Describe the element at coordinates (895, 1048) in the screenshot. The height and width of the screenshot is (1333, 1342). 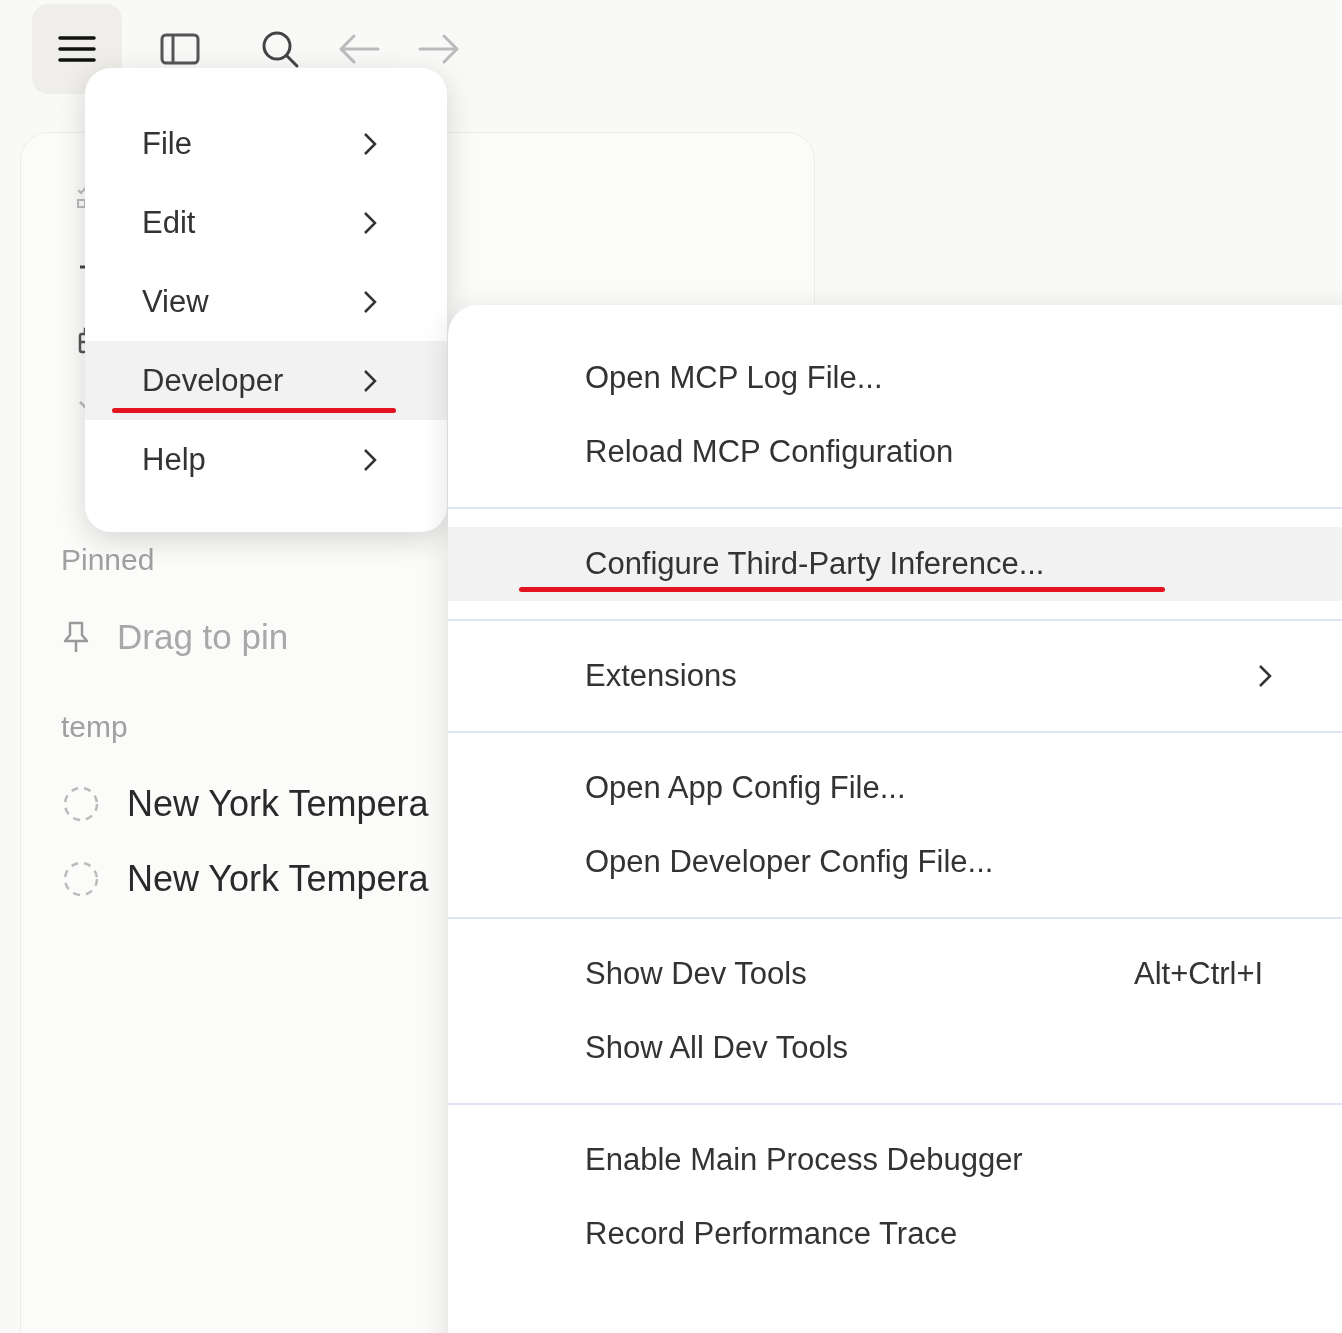
I see `menu-item: Show All Dev Tools` at that location.